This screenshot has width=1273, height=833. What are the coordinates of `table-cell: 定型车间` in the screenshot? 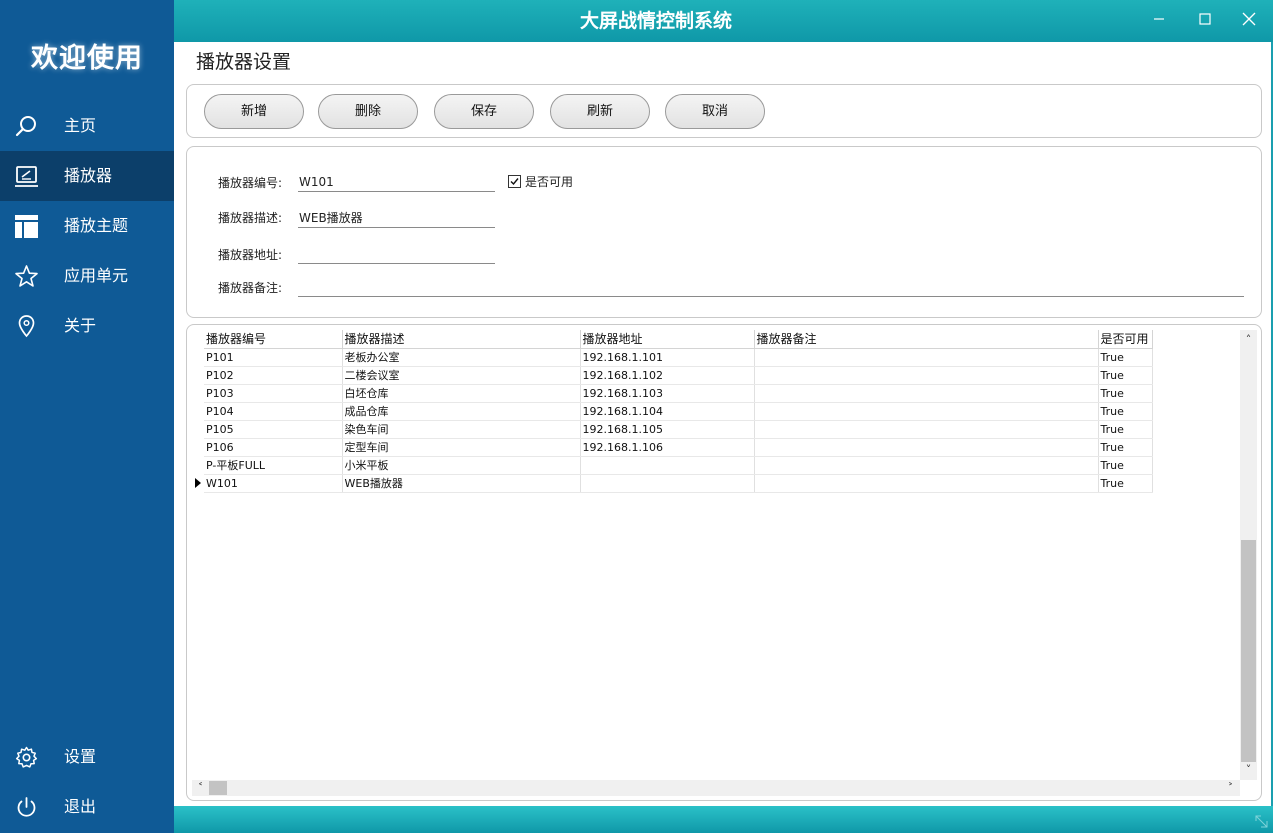 It's located at (461, 447).